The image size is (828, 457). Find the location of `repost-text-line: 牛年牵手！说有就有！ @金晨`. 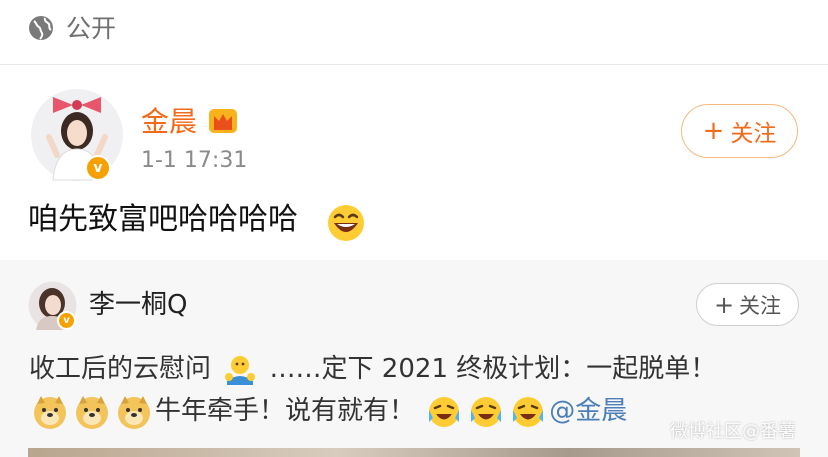

repost-text-line: 牛年牵手！说有就有！ @金晨 is located at coordinates (328, 411).